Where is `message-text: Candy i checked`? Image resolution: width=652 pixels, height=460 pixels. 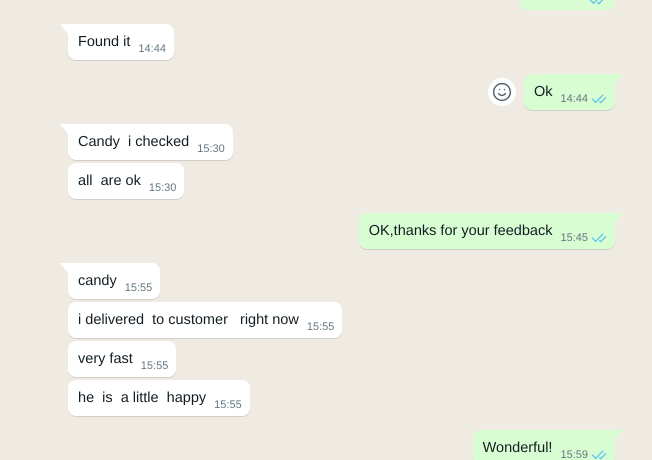 message-text: Candy i checked is located at coordinates (134, 142).